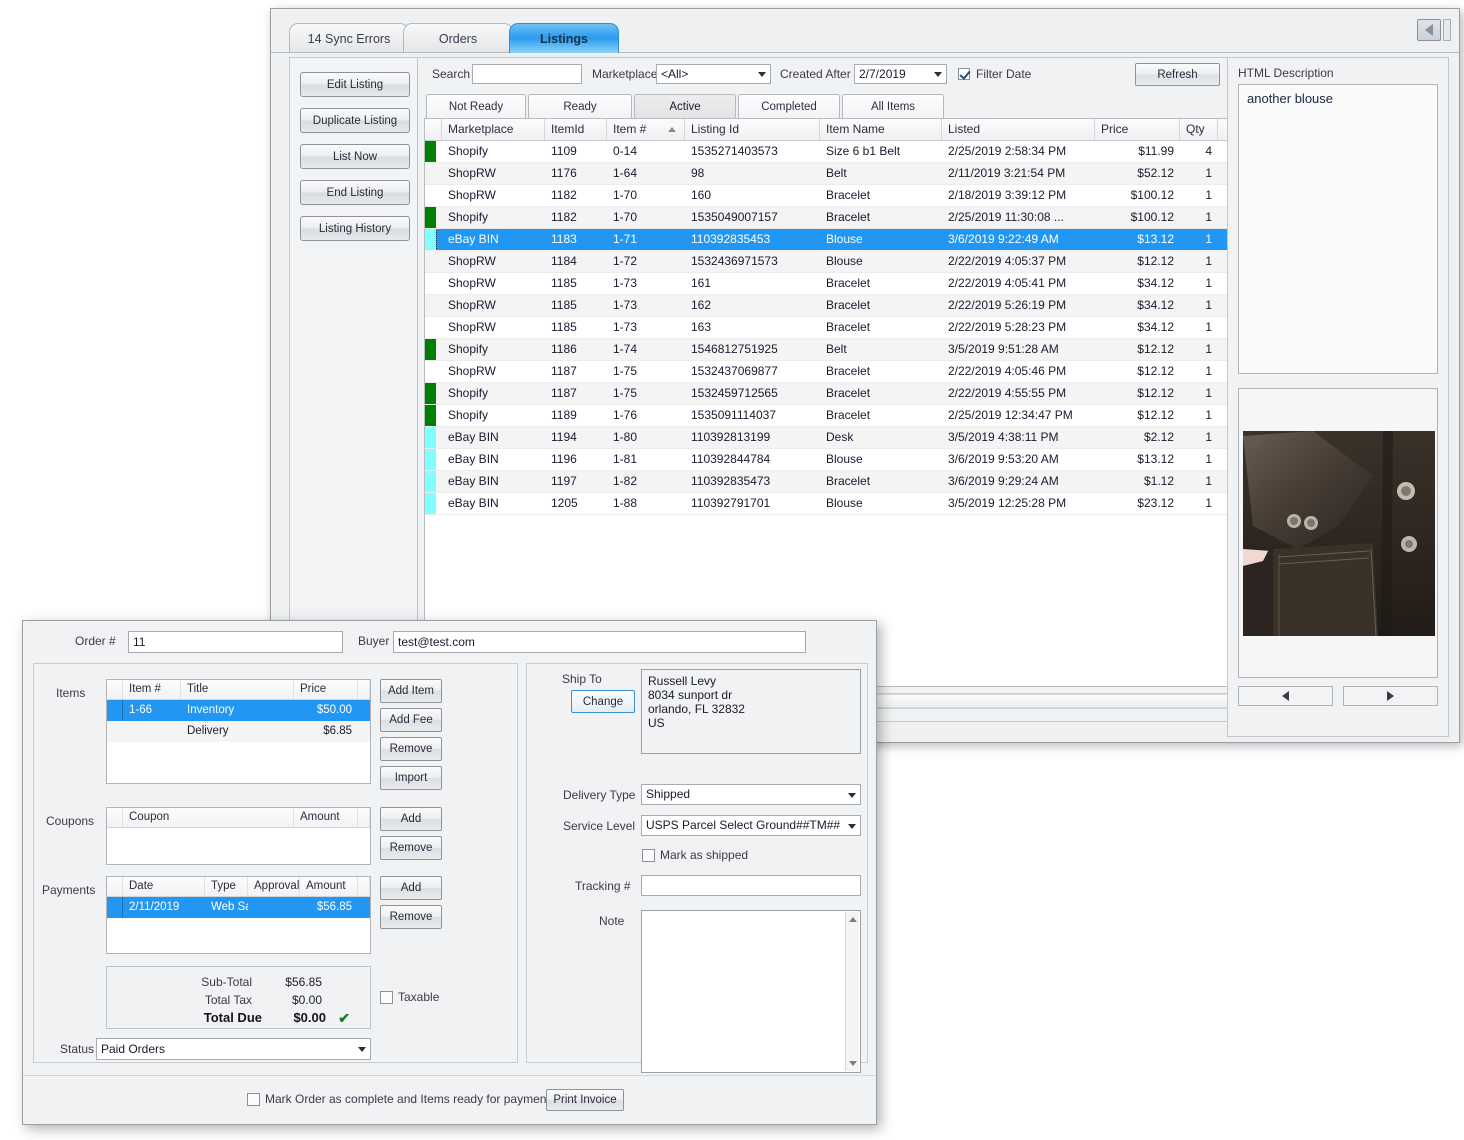  Describe the element at coordinates (355, 120) in the screenshot. I see `duplicate-listing-button: Duplicate Listing` at that location.